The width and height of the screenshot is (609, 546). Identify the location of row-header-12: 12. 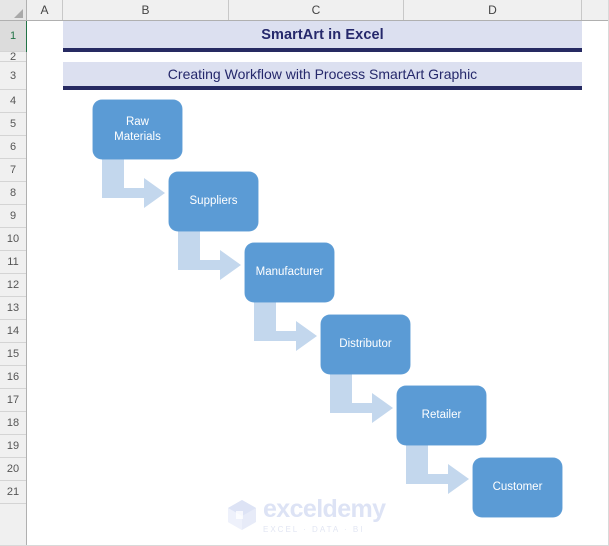
(13, 285).